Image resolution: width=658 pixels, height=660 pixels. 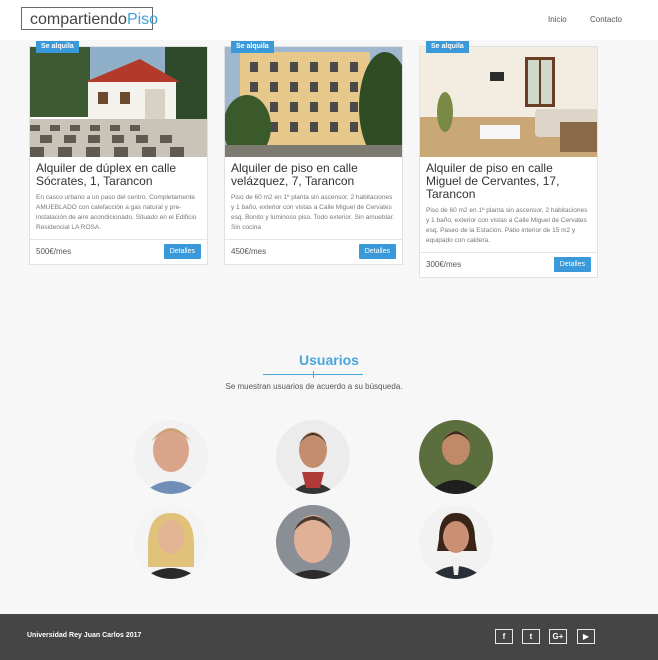 What do you see at coordinates (557, 19) in the screenshot?
I see `nav-link-inicio: Inicio` at bounding box center [557, 19].